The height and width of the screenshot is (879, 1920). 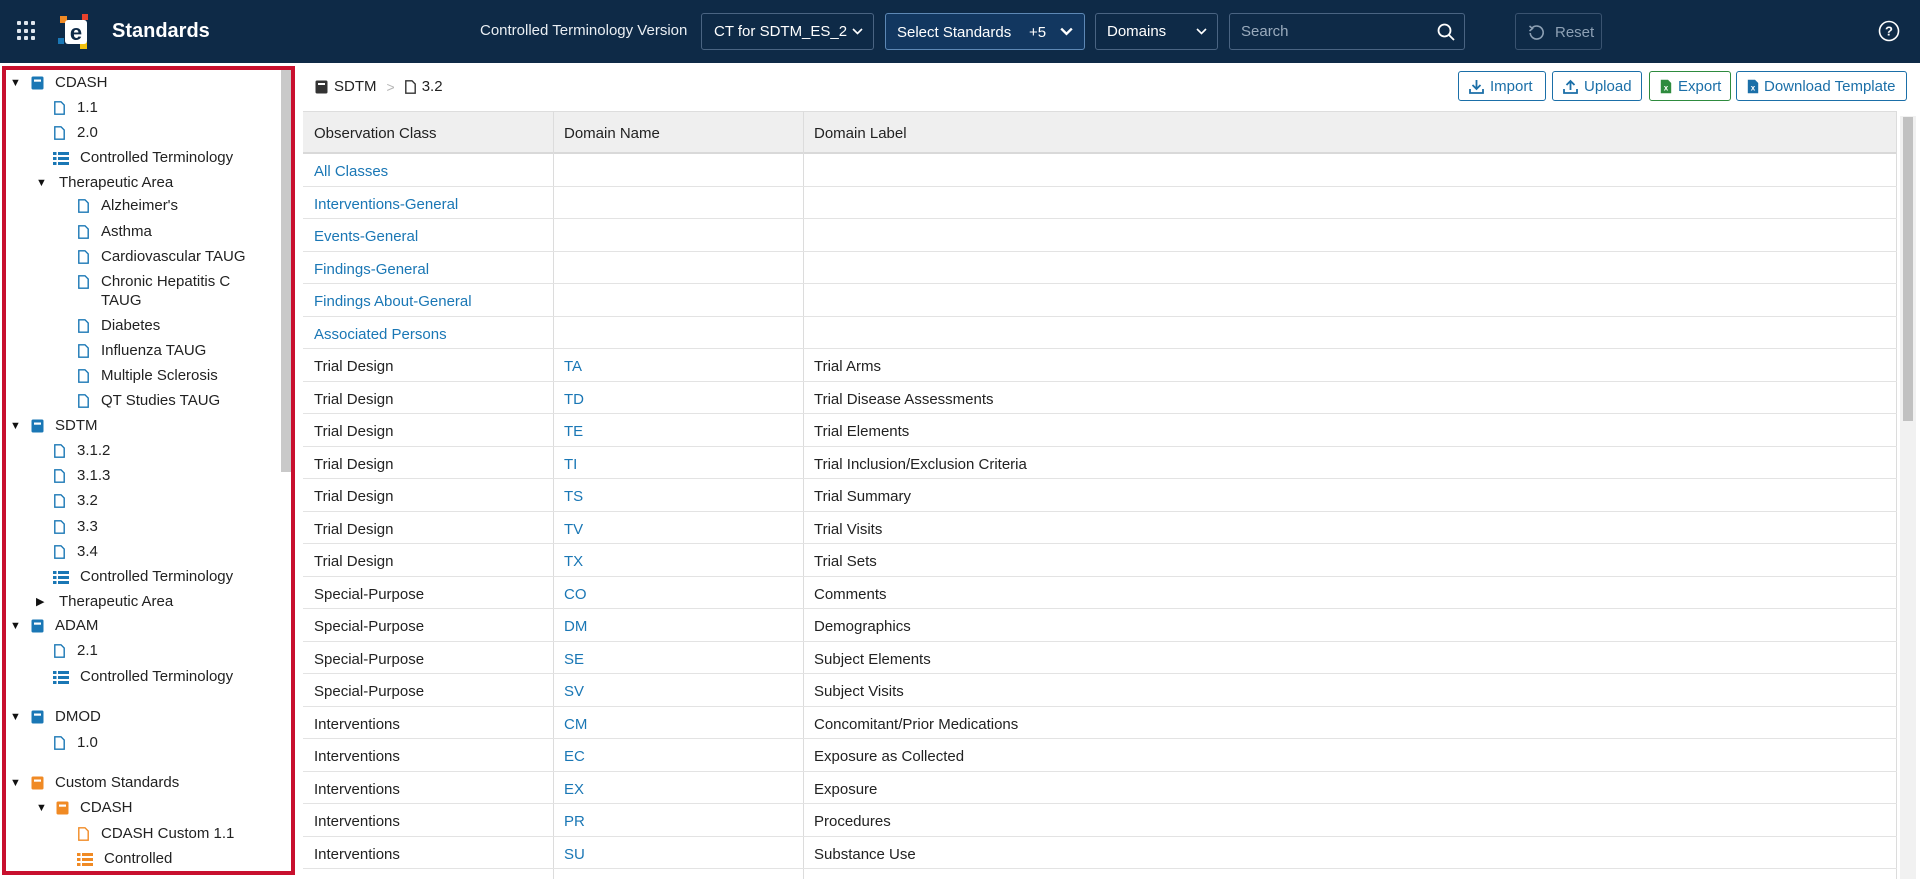 I want to click on tree-node: ▼ ADAM, so click(x=141, y=627).